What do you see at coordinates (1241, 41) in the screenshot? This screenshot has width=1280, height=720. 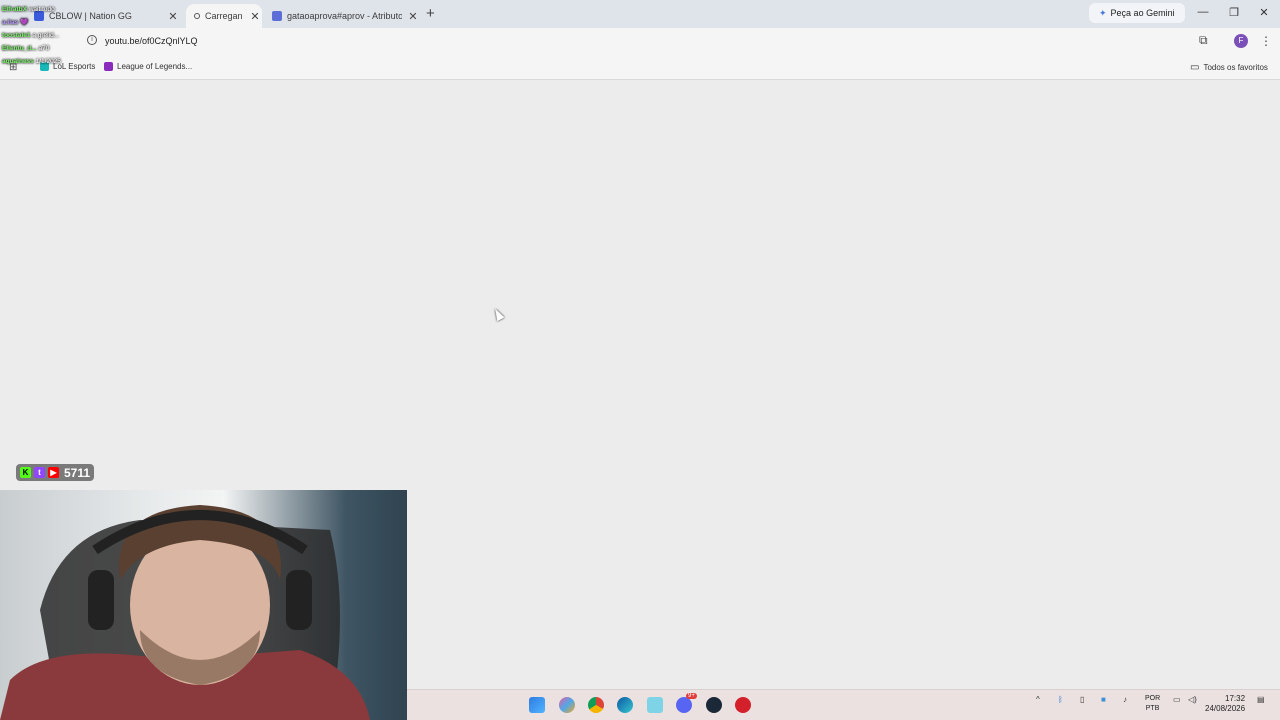 I see `profile-avatar: F` at bounding box center [1241, 41].